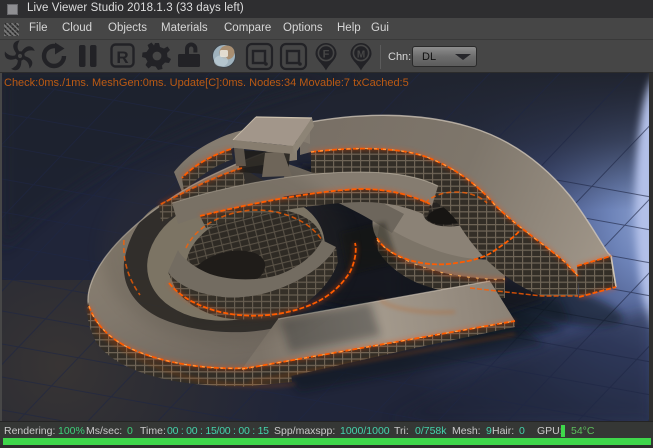 Image resolution: width=653 pixels, height=448 pixels. I want to click on svg-text: F, so click(326, 55).